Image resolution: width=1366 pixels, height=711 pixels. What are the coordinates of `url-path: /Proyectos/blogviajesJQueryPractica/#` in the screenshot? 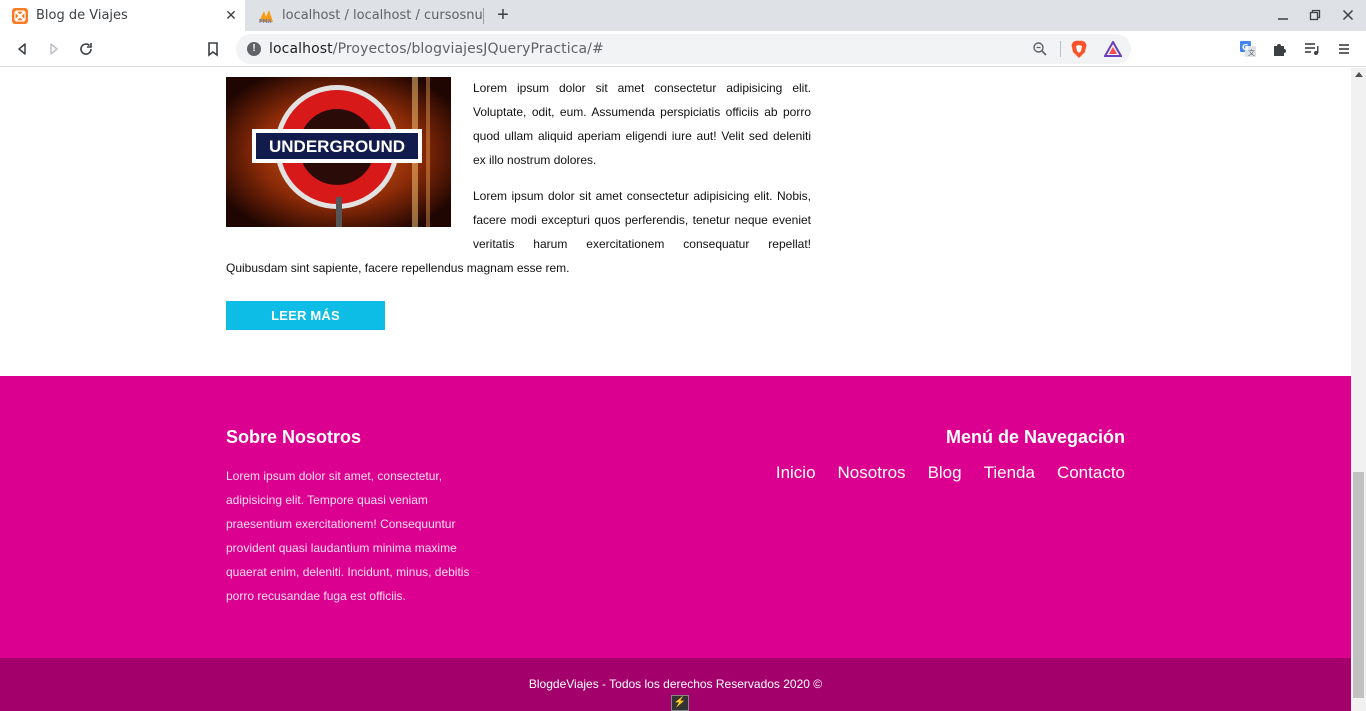 It's located at (468, 49).